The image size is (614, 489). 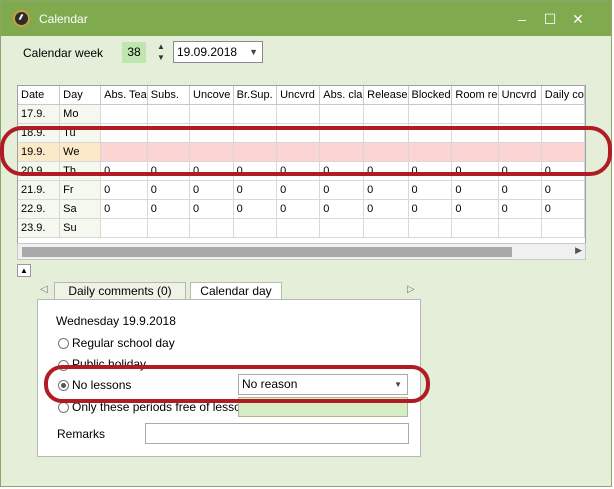 What do you see at coordinates (39, 114) in the screenshot?
I see `table-cell: 17.9.` at bounding box center [39, 114].